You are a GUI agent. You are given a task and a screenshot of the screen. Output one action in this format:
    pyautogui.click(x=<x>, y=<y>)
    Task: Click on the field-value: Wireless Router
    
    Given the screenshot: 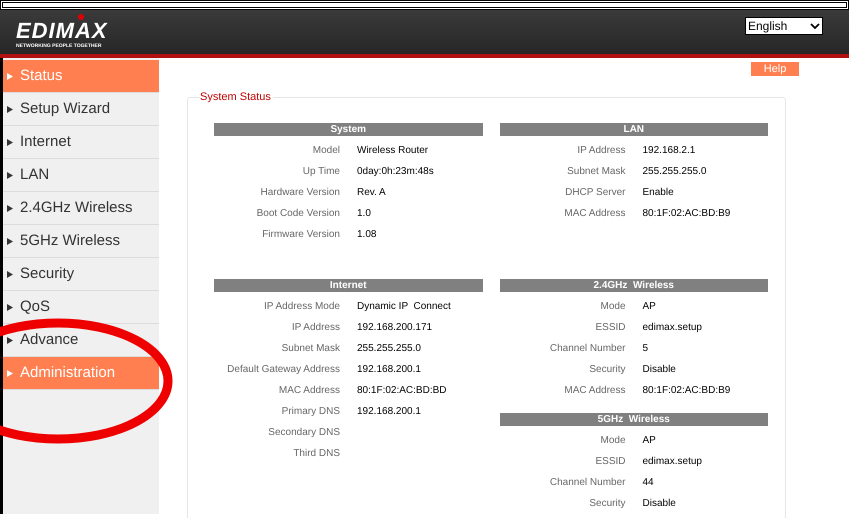 What is the action you would take?
    pyautogui.click(x=392, y=151)
    